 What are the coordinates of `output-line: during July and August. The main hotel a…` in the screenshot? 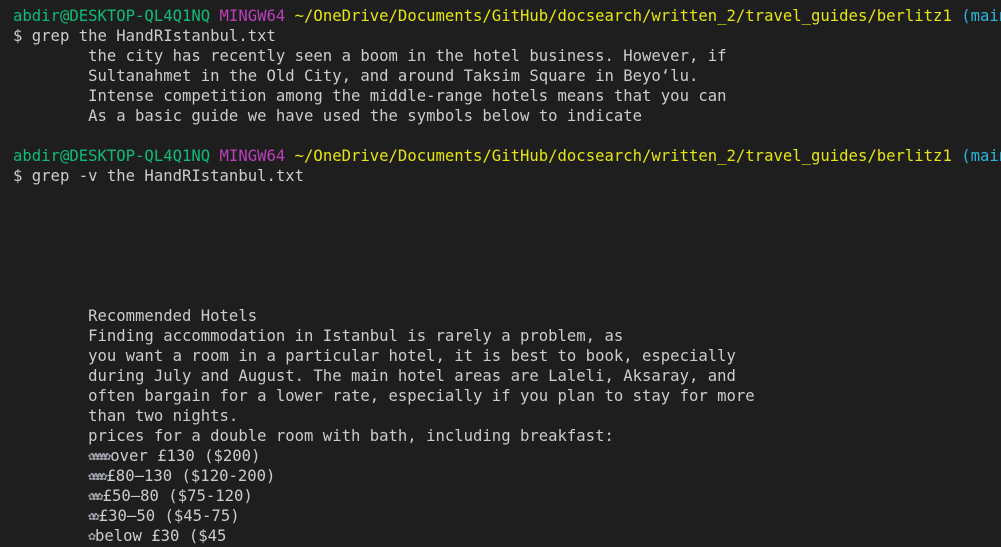 It's located at (374, 376).